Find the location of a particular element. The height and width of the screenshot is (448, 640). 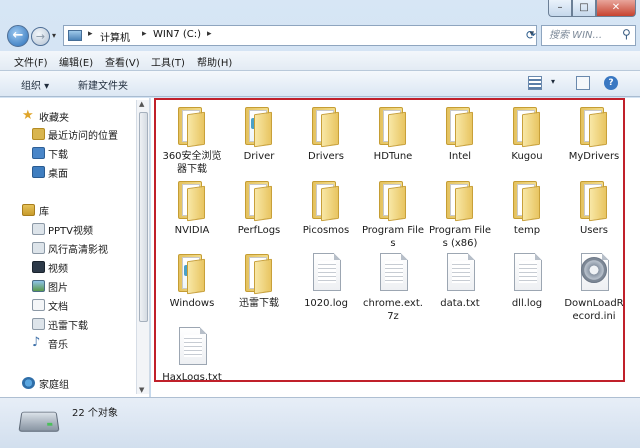

forward-button: → is located at coordinates (40, 36).